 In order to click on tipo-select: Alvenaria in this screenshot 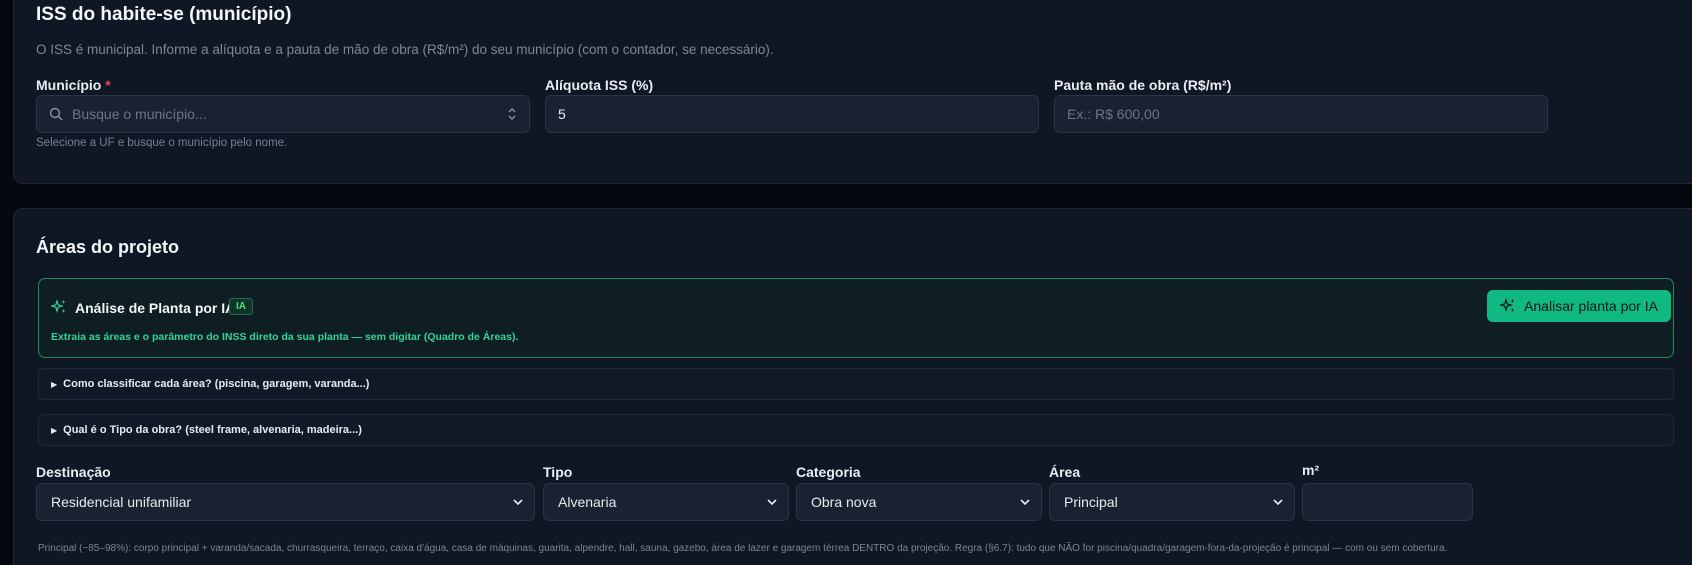, I will do `click(666, 502)`.